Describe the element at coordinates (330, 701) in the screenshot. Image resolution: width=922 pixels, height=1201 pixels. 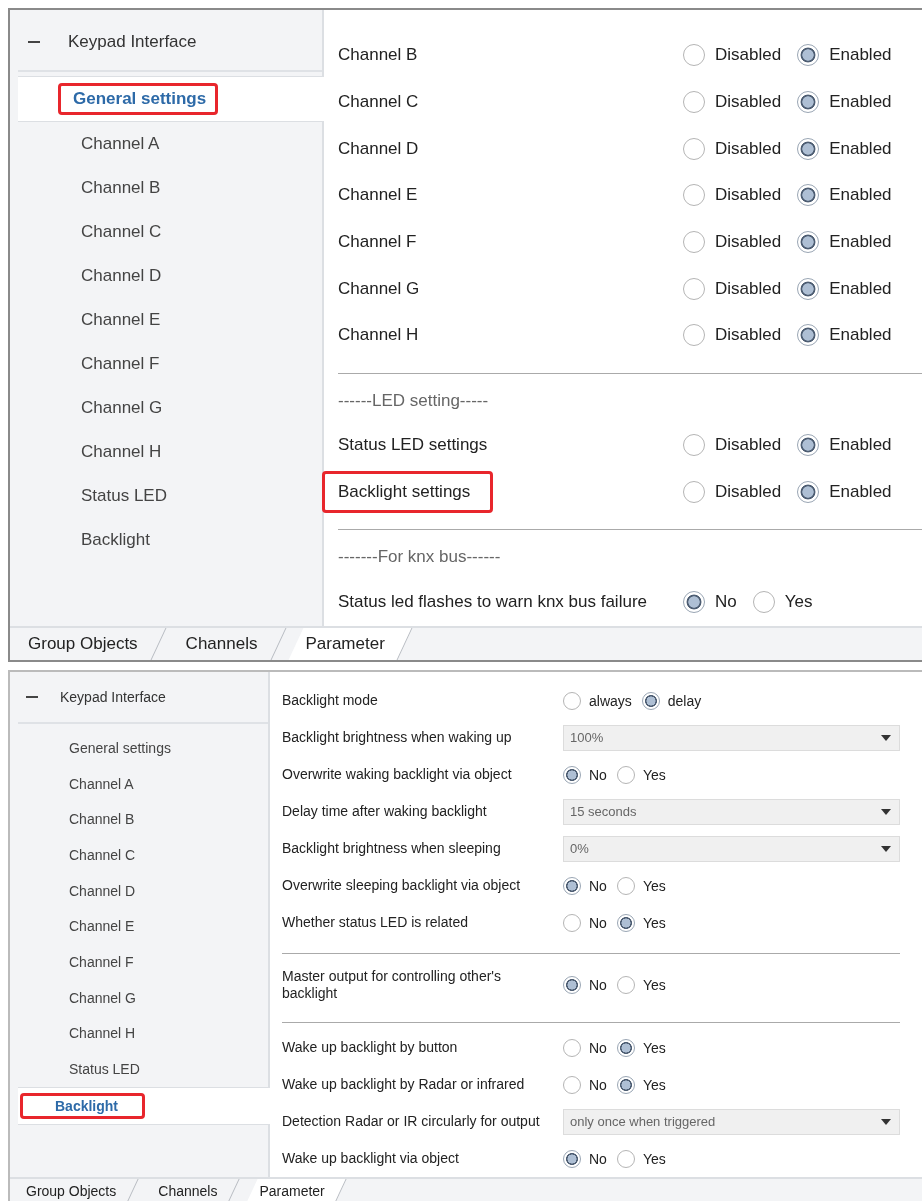
I see `setting-label: Backlight mode` at that location.